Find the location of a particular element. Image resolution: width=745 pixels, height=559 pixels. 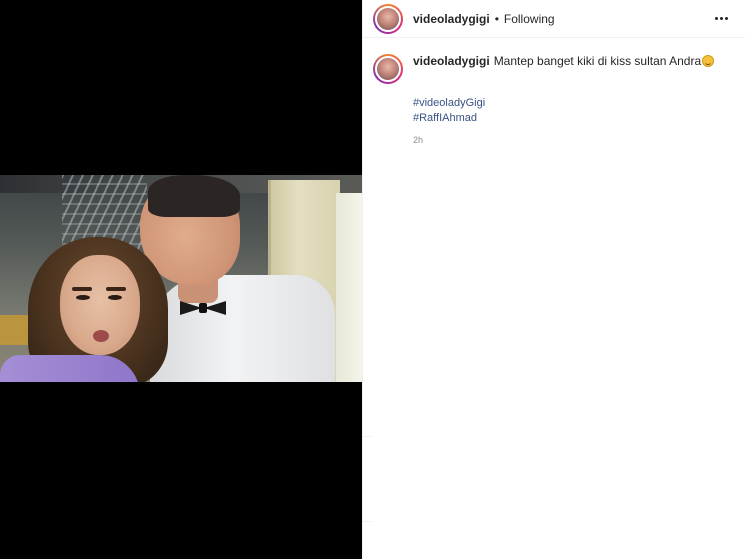

video-eye-right is located at coordinates (115, 297).